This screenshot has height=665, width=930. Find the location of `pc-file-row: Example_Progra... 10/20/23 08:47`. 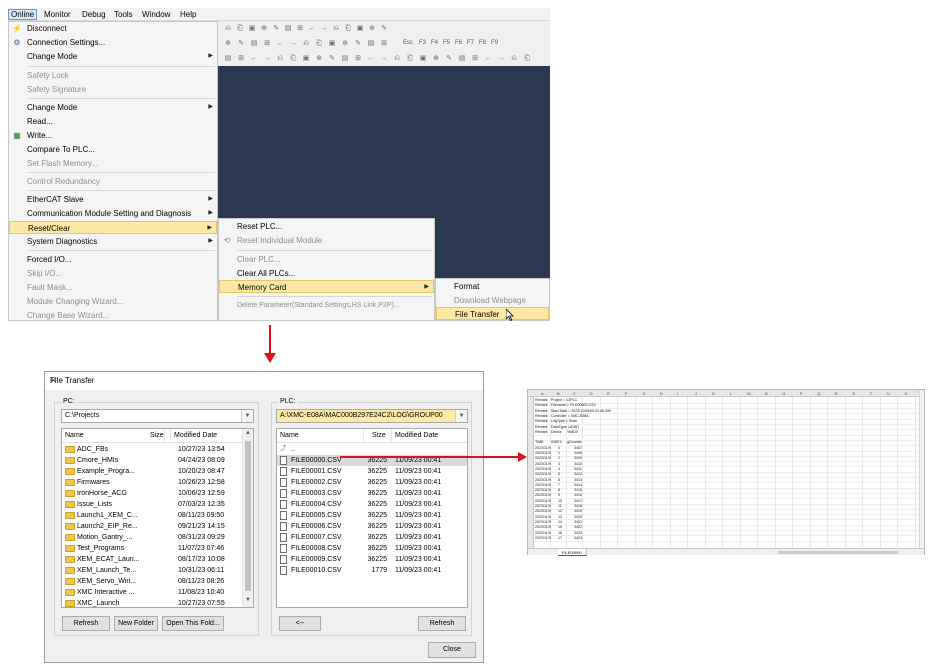

pc-file-row: Example_Progra... 10/20/23 08:47 is located at coordinates (157, 471).